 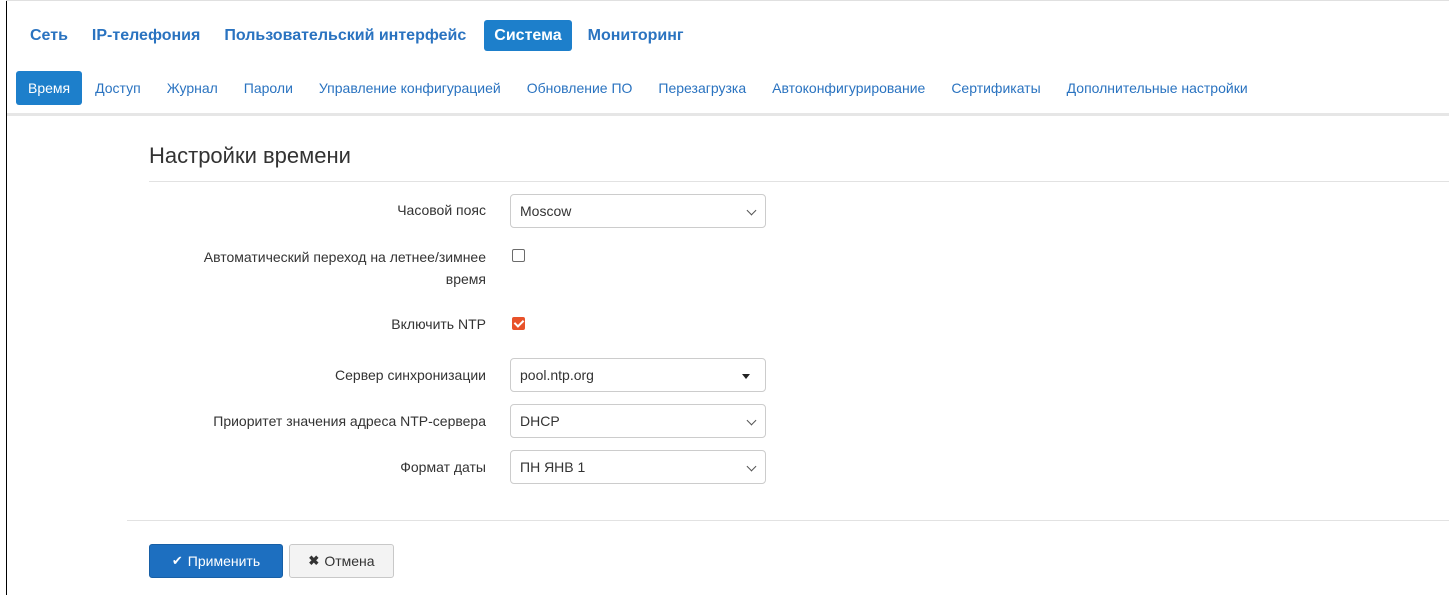 What do you see at coordinates (344, 257) in the screenshot?
I see `dst-label-line1: Автоматический переход на летнее/зимнее` at bounding box center [344, 257].